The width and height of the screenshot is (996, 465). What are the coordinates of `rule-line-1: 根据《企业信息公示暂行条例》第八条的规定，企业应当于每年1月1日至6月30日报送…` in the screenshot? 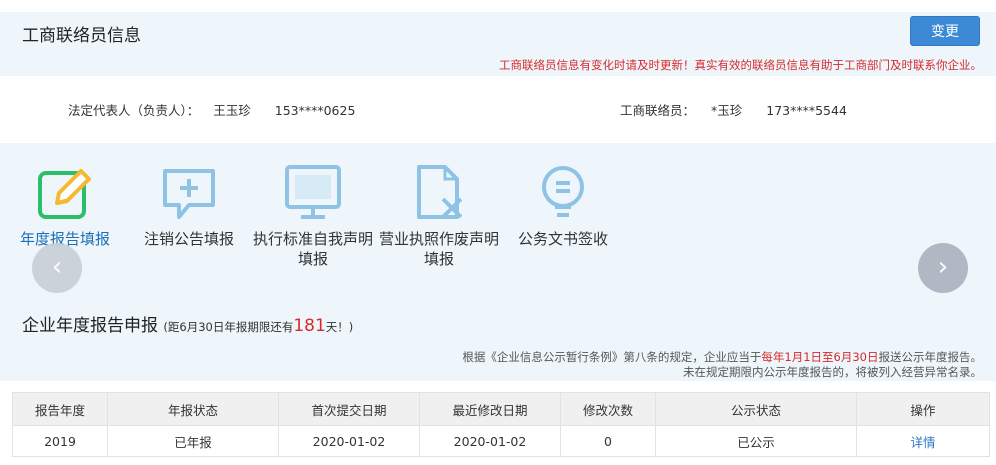 It's located at (722, 357).